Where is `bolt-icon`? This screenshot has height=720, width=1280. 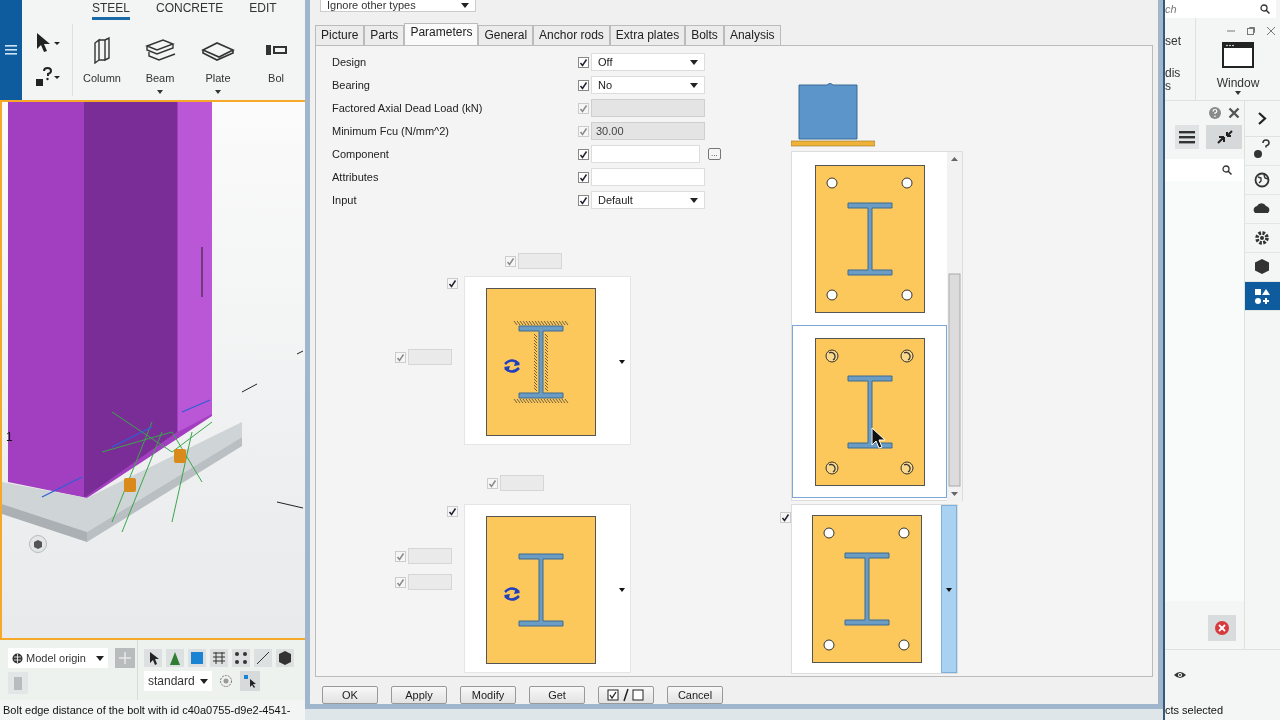
bolt-icon is located at coordinates (276, 50).